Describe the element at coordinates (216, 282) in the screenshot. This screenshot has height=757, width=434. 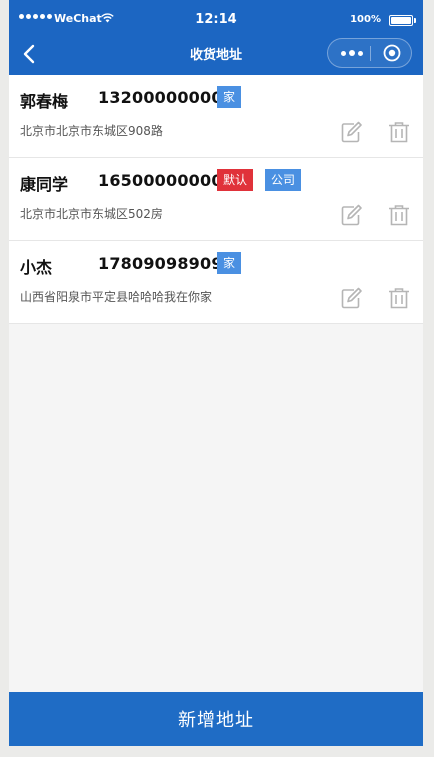
I see `address-card: 小杰 17809098909 家 山西省阳泉市平定县哈哈哈我在你家` at that location.